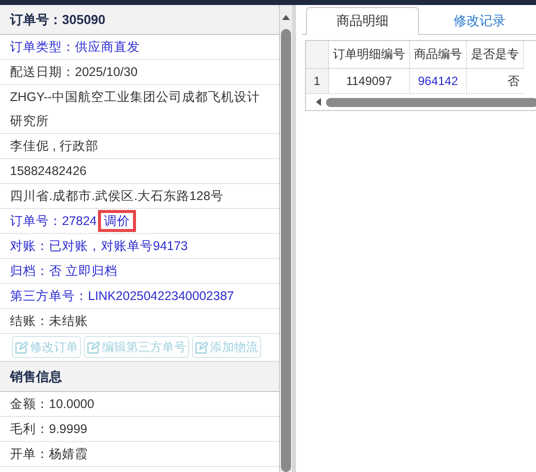 The width and height of the screenshot is (536, 472). Describe the element at coordinates (122, 296) in the screenshot. I see `info-link: 第三方单号：LINK20250422340002387` at that location.